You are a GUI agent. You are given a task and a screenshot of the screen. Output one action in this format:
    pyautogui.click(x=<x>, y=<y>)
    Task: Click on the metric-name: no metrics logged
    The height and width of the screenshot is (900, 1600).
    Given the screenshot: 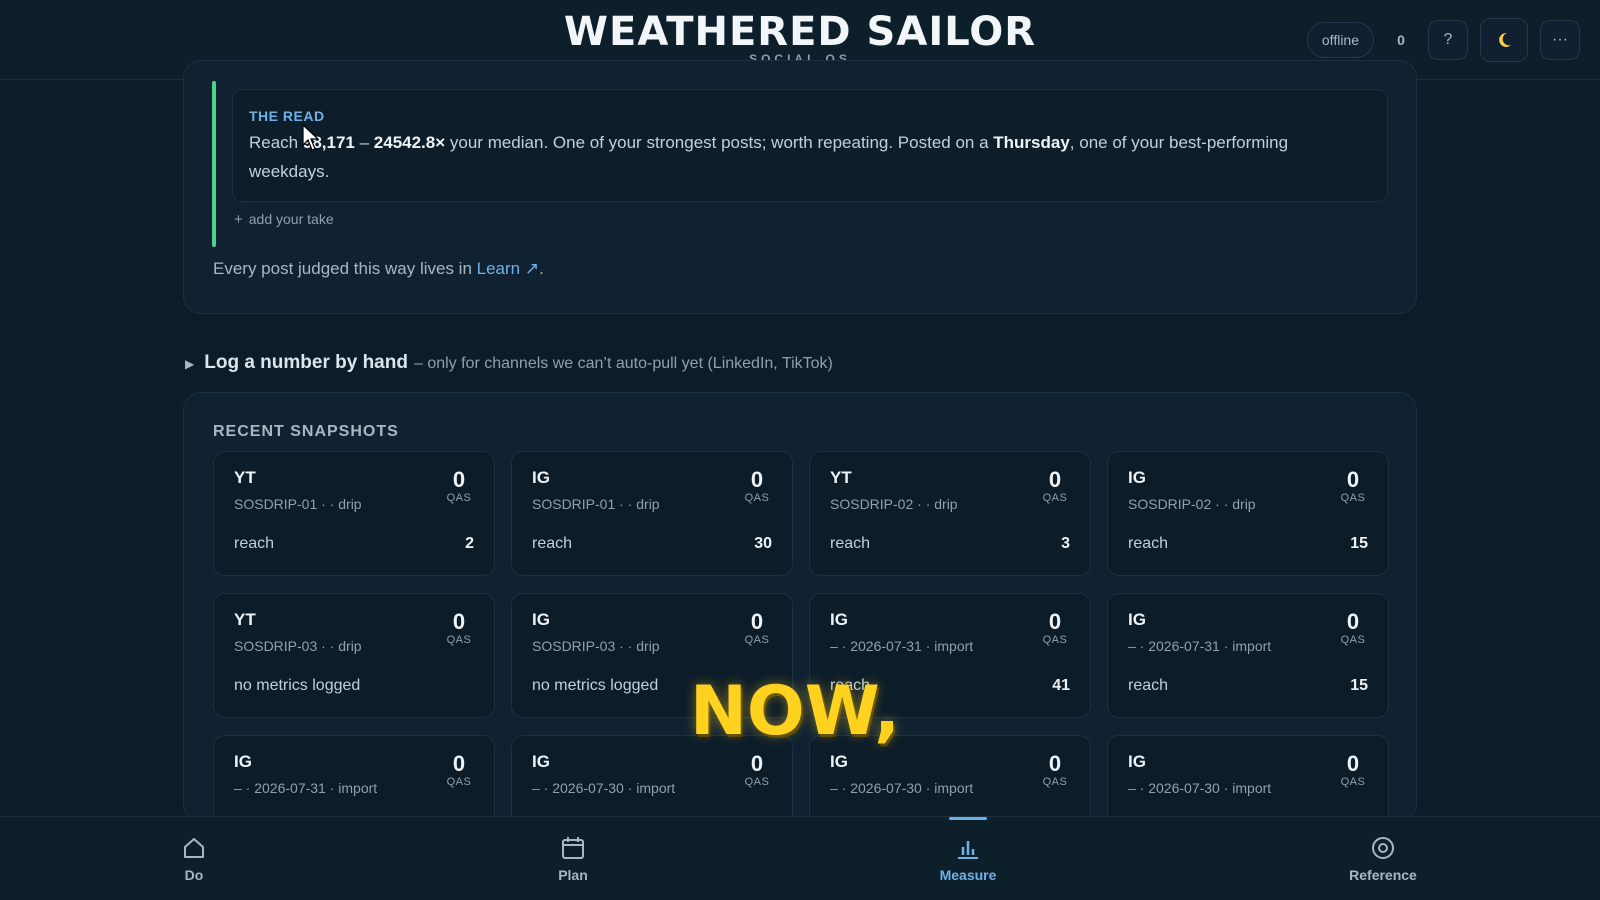 What is the action you would take?
    pyautogui.click(x=595, y=685)
    